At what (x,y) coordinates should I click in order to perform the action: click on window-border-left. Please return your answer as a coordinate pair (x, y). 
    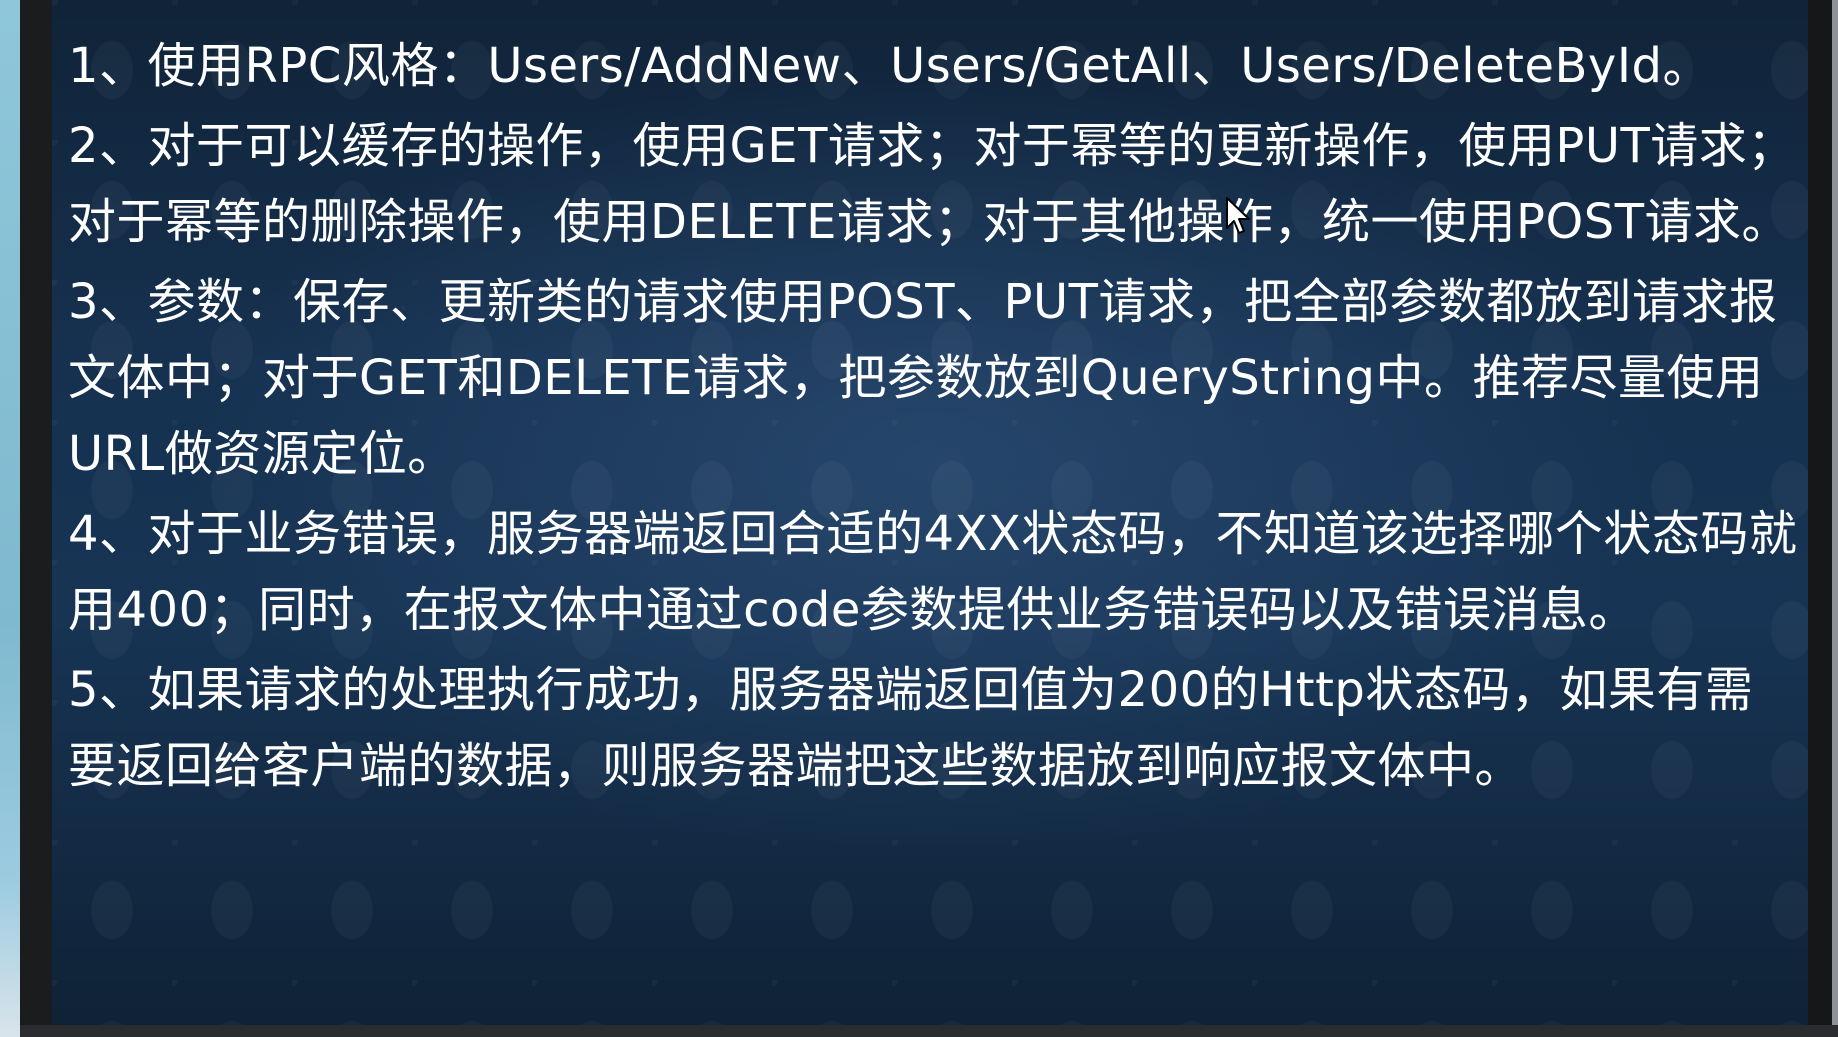
    Looking at the image, I should click on (36, 518).